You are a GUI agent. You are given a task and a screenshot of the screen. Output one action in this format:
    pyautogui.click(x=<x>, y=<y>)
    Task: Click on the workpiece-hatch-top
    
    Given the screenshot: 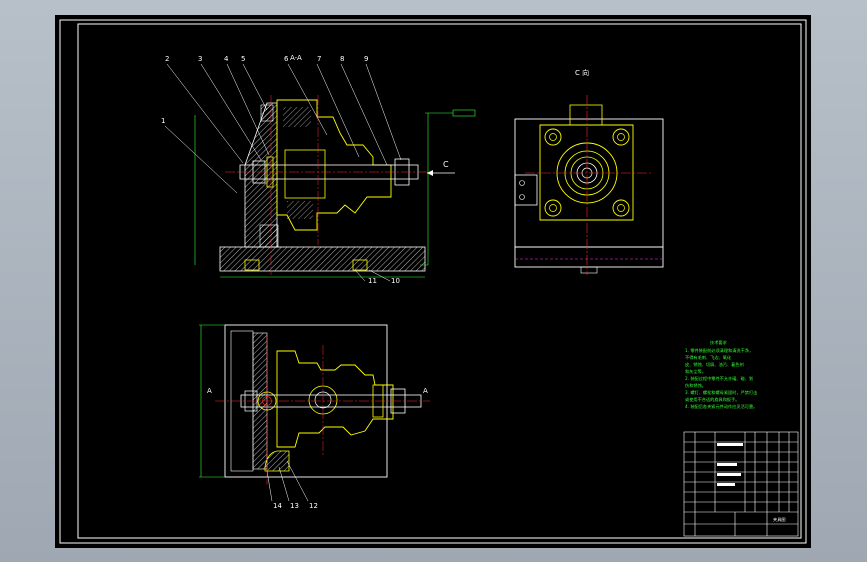 What is the action you would take?
    pyautogui.click(x=297, y=117)
    